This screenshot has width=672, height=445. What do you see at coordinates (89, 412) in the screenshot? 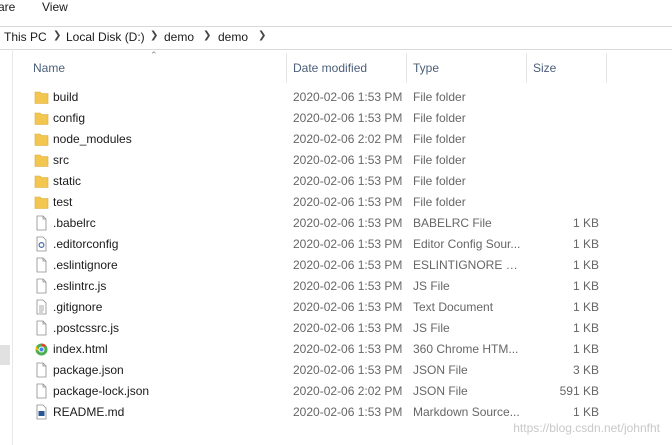
I see `file-name: README.md` at bounding box center [89, 412].